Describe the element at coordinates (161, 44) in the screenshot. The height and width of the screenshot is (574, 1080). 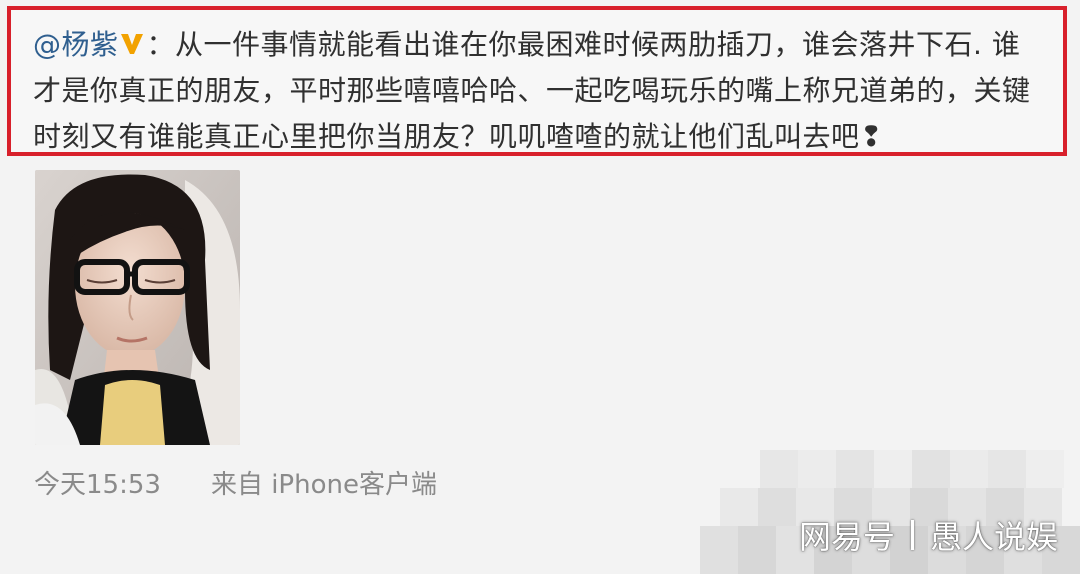
I see `post-colon: ：` at that location.